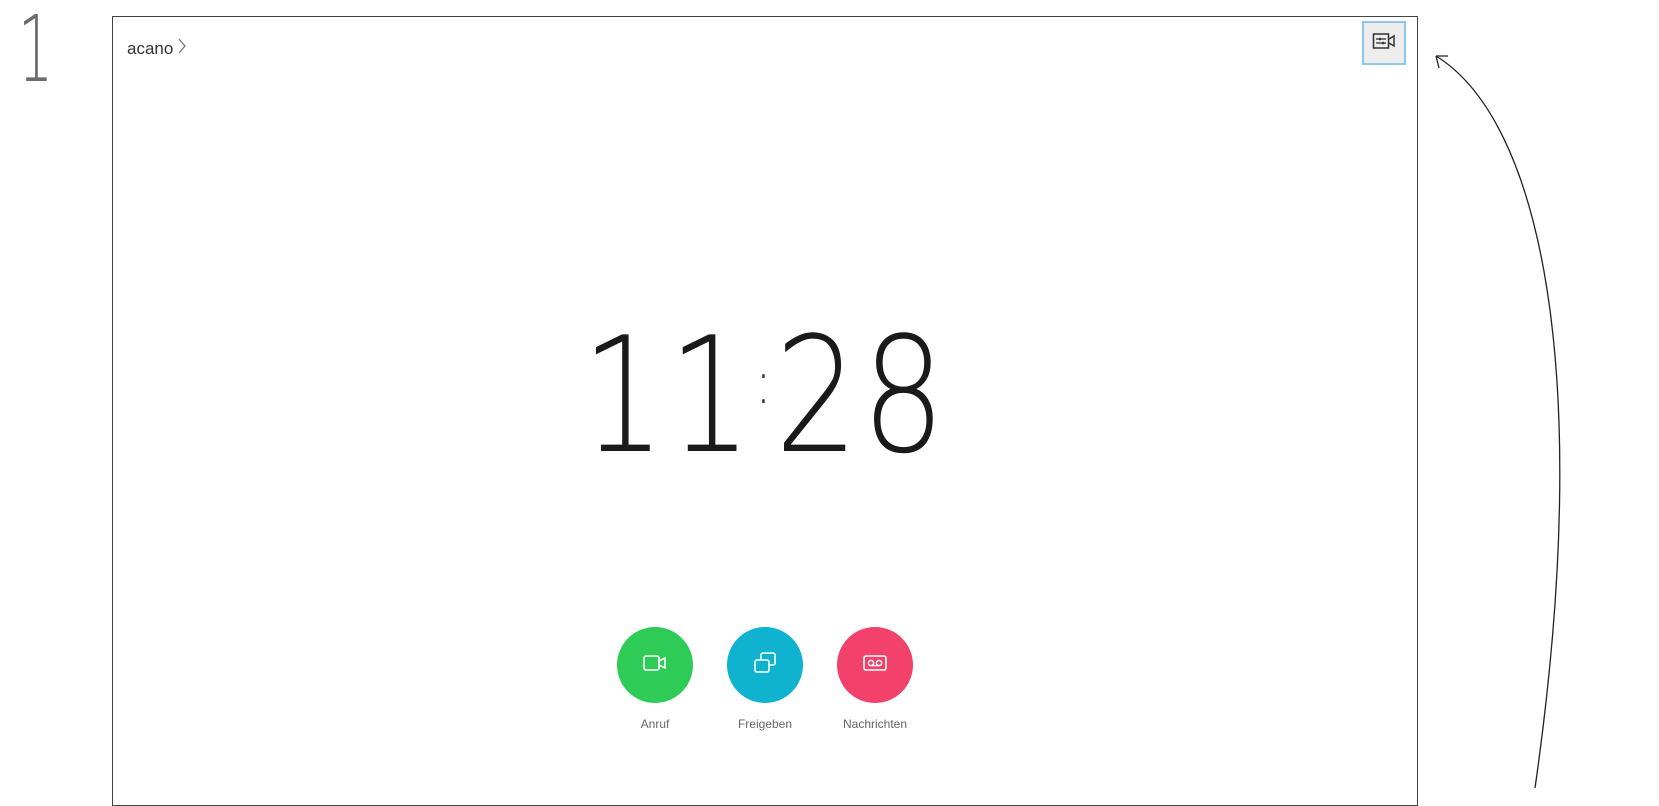  Describe the element at coordinates (655, 724) in the screenshot. I see `call-label: Anruf` at that location.